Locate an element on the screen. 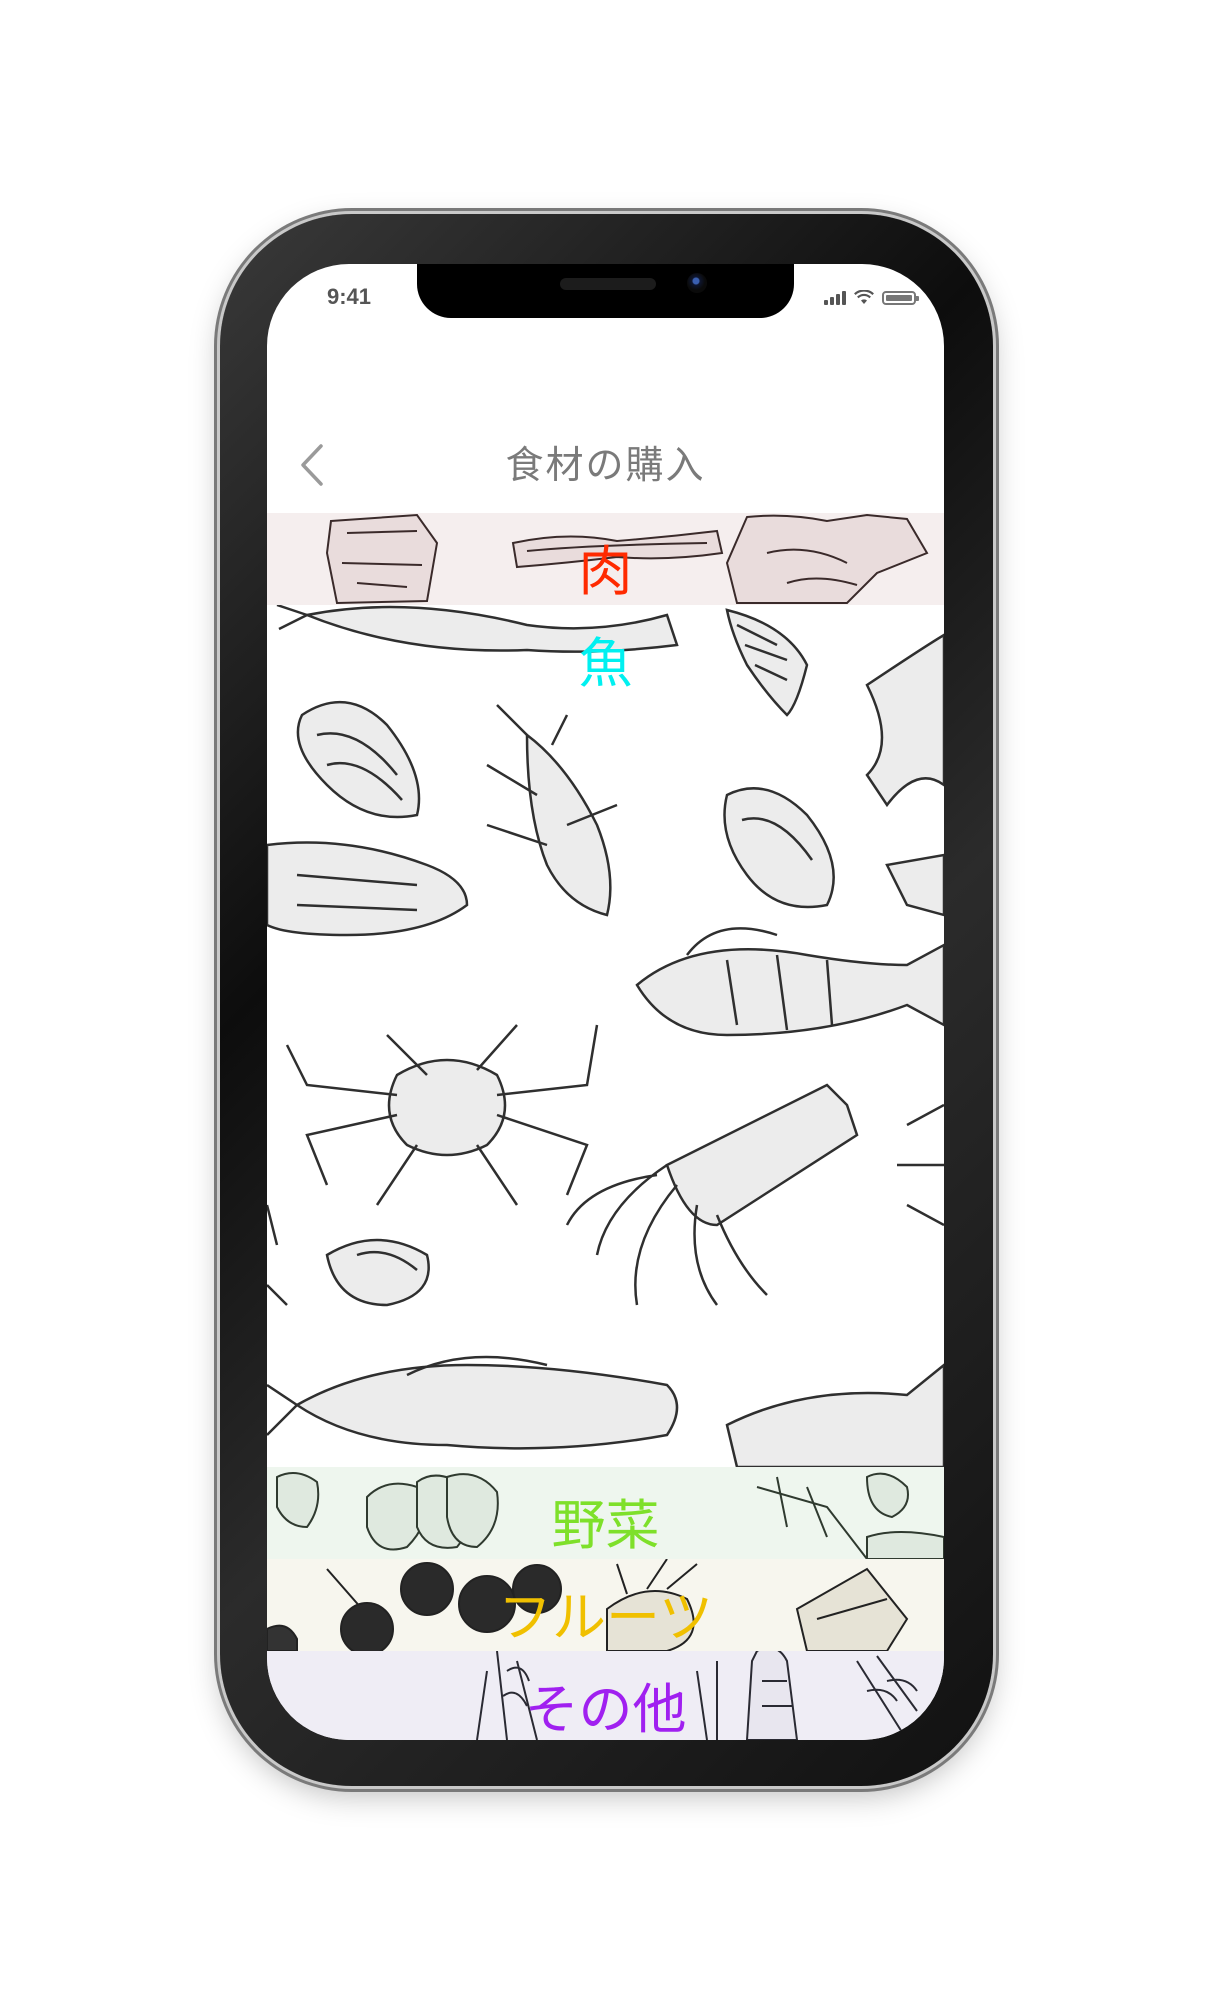 The height and width of the screenshot is (2000, 1212). category-label: 肉 is located at coordinates (605, 571).